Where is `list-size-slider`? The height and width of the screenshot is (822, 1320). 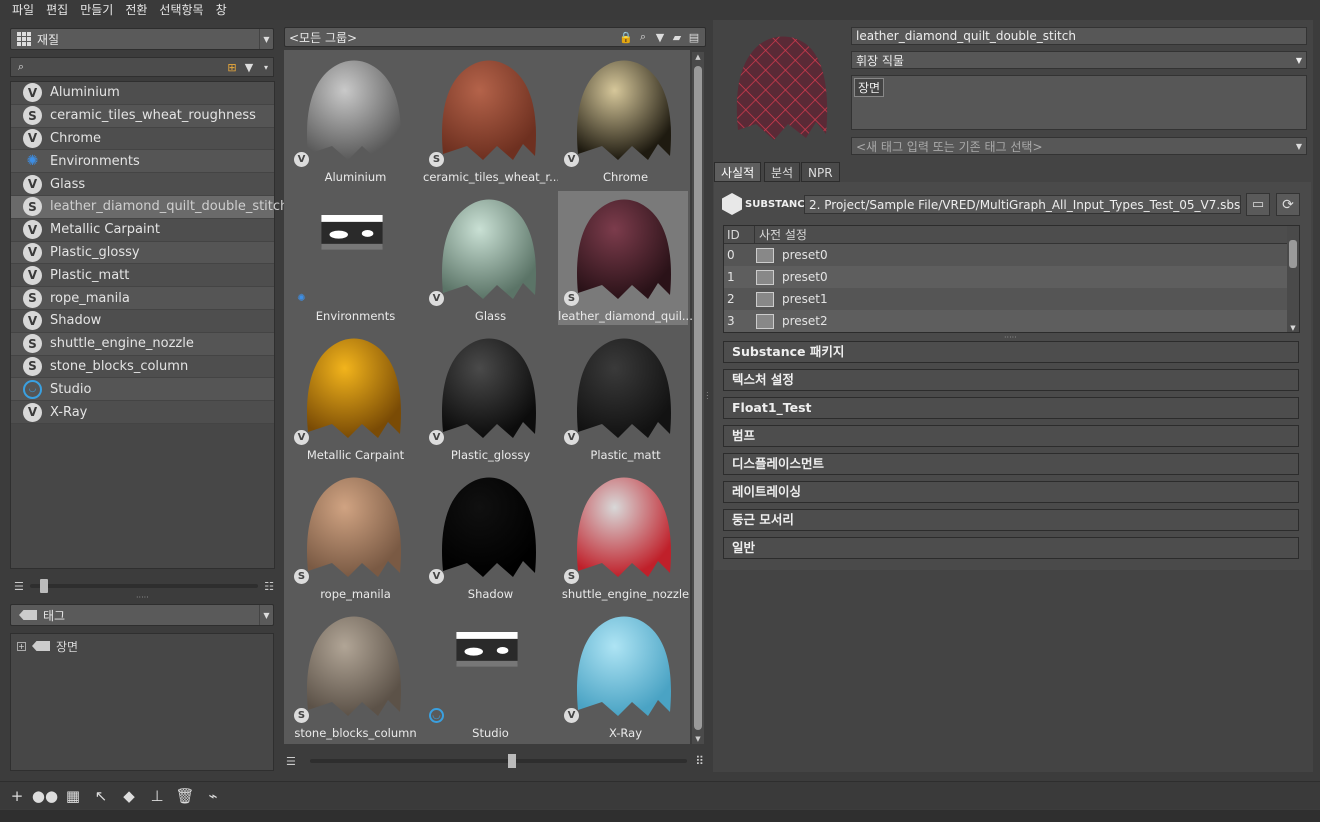 list-size-slider is located at coordinates (144, 586).